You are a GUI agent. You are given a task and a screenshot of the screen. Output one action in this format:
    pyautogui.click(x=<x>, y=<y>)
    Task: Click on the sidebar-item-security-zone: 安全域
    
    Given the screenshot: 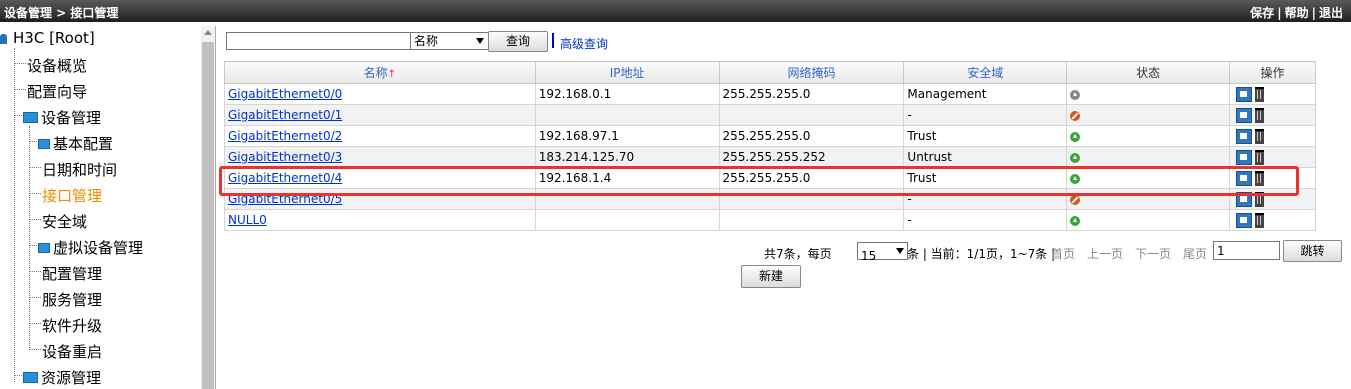 What is the action you would take?
    pyautogui.click(x=64, y=221)
    